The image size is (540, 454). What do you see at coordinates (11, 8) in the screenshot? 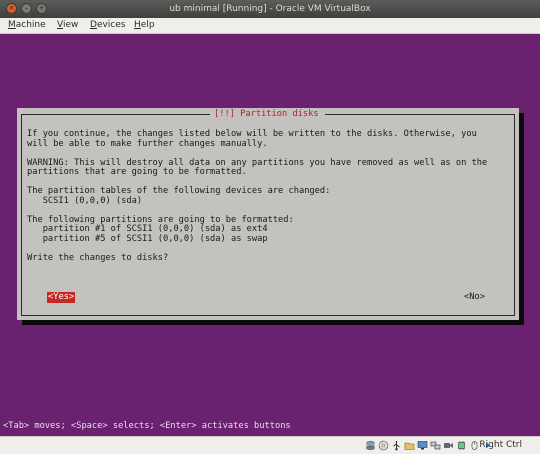
I see `close-button: ×` at bounding box center [11, 8].